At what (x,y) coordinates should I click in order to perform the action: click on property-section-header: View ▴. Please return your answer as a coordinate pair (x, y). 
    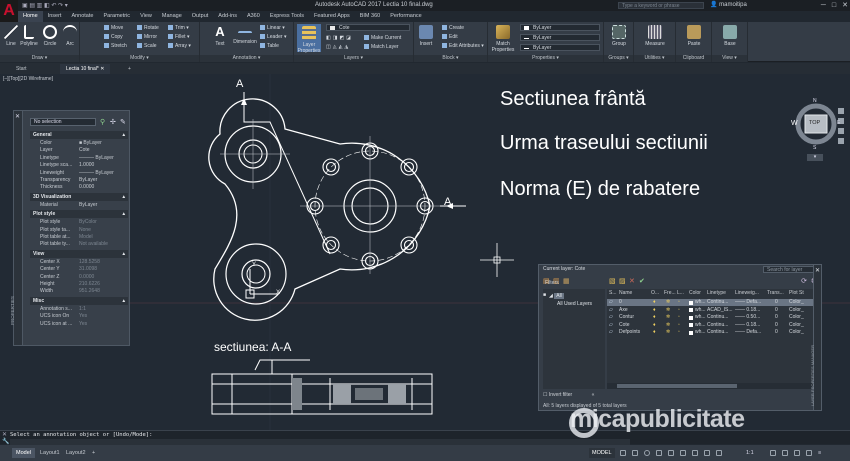
    Looking at the image, I should click on (79, 253).